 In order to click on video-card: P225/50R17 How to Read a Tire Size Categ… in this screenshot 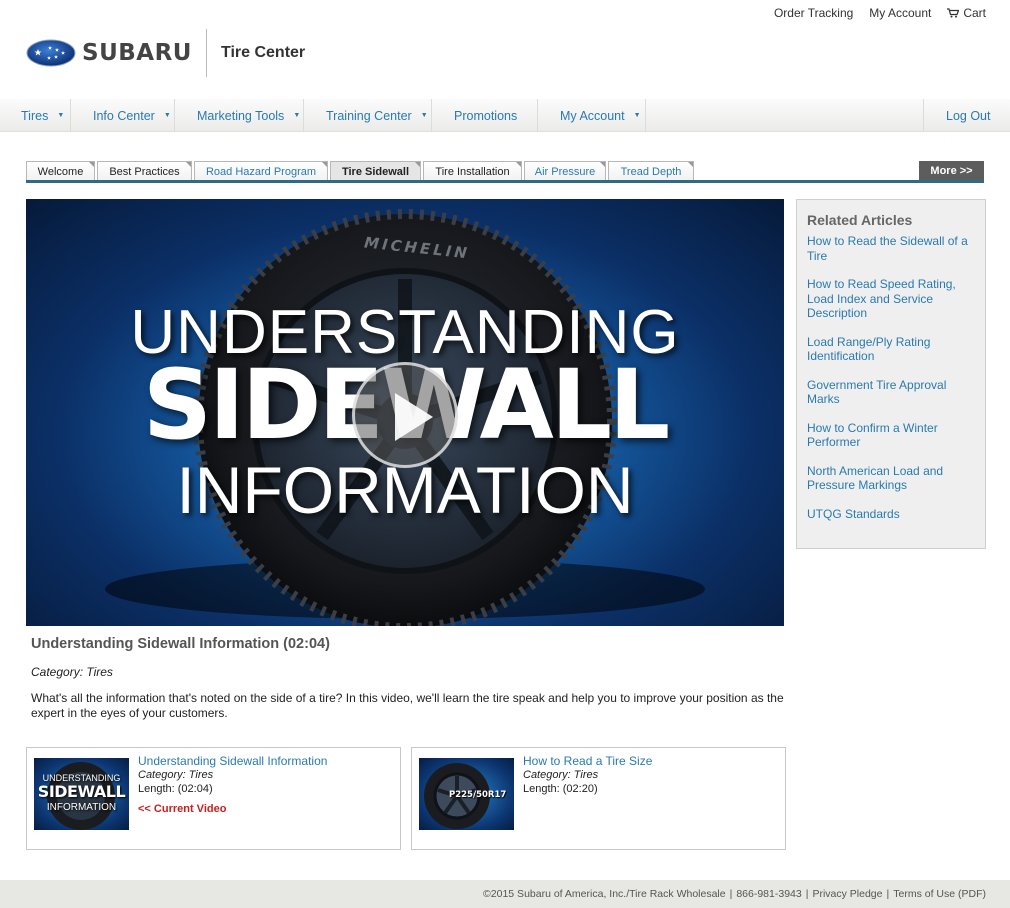, I will do `click(598, 798)`.